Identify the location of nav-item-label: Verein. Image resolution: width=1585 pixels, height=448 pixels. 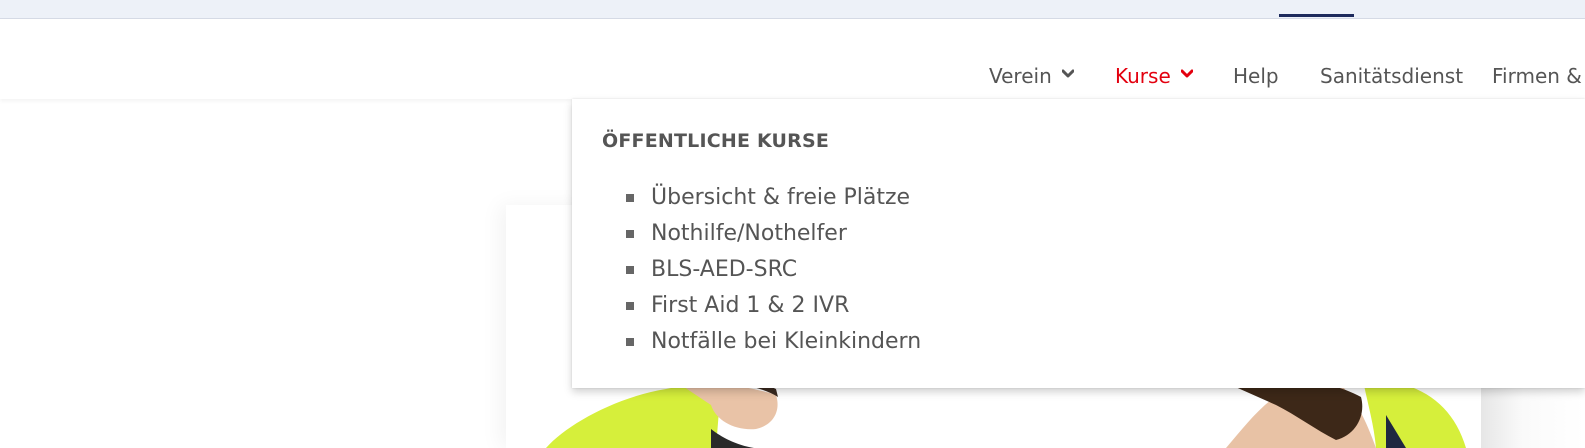
(1020, 76).